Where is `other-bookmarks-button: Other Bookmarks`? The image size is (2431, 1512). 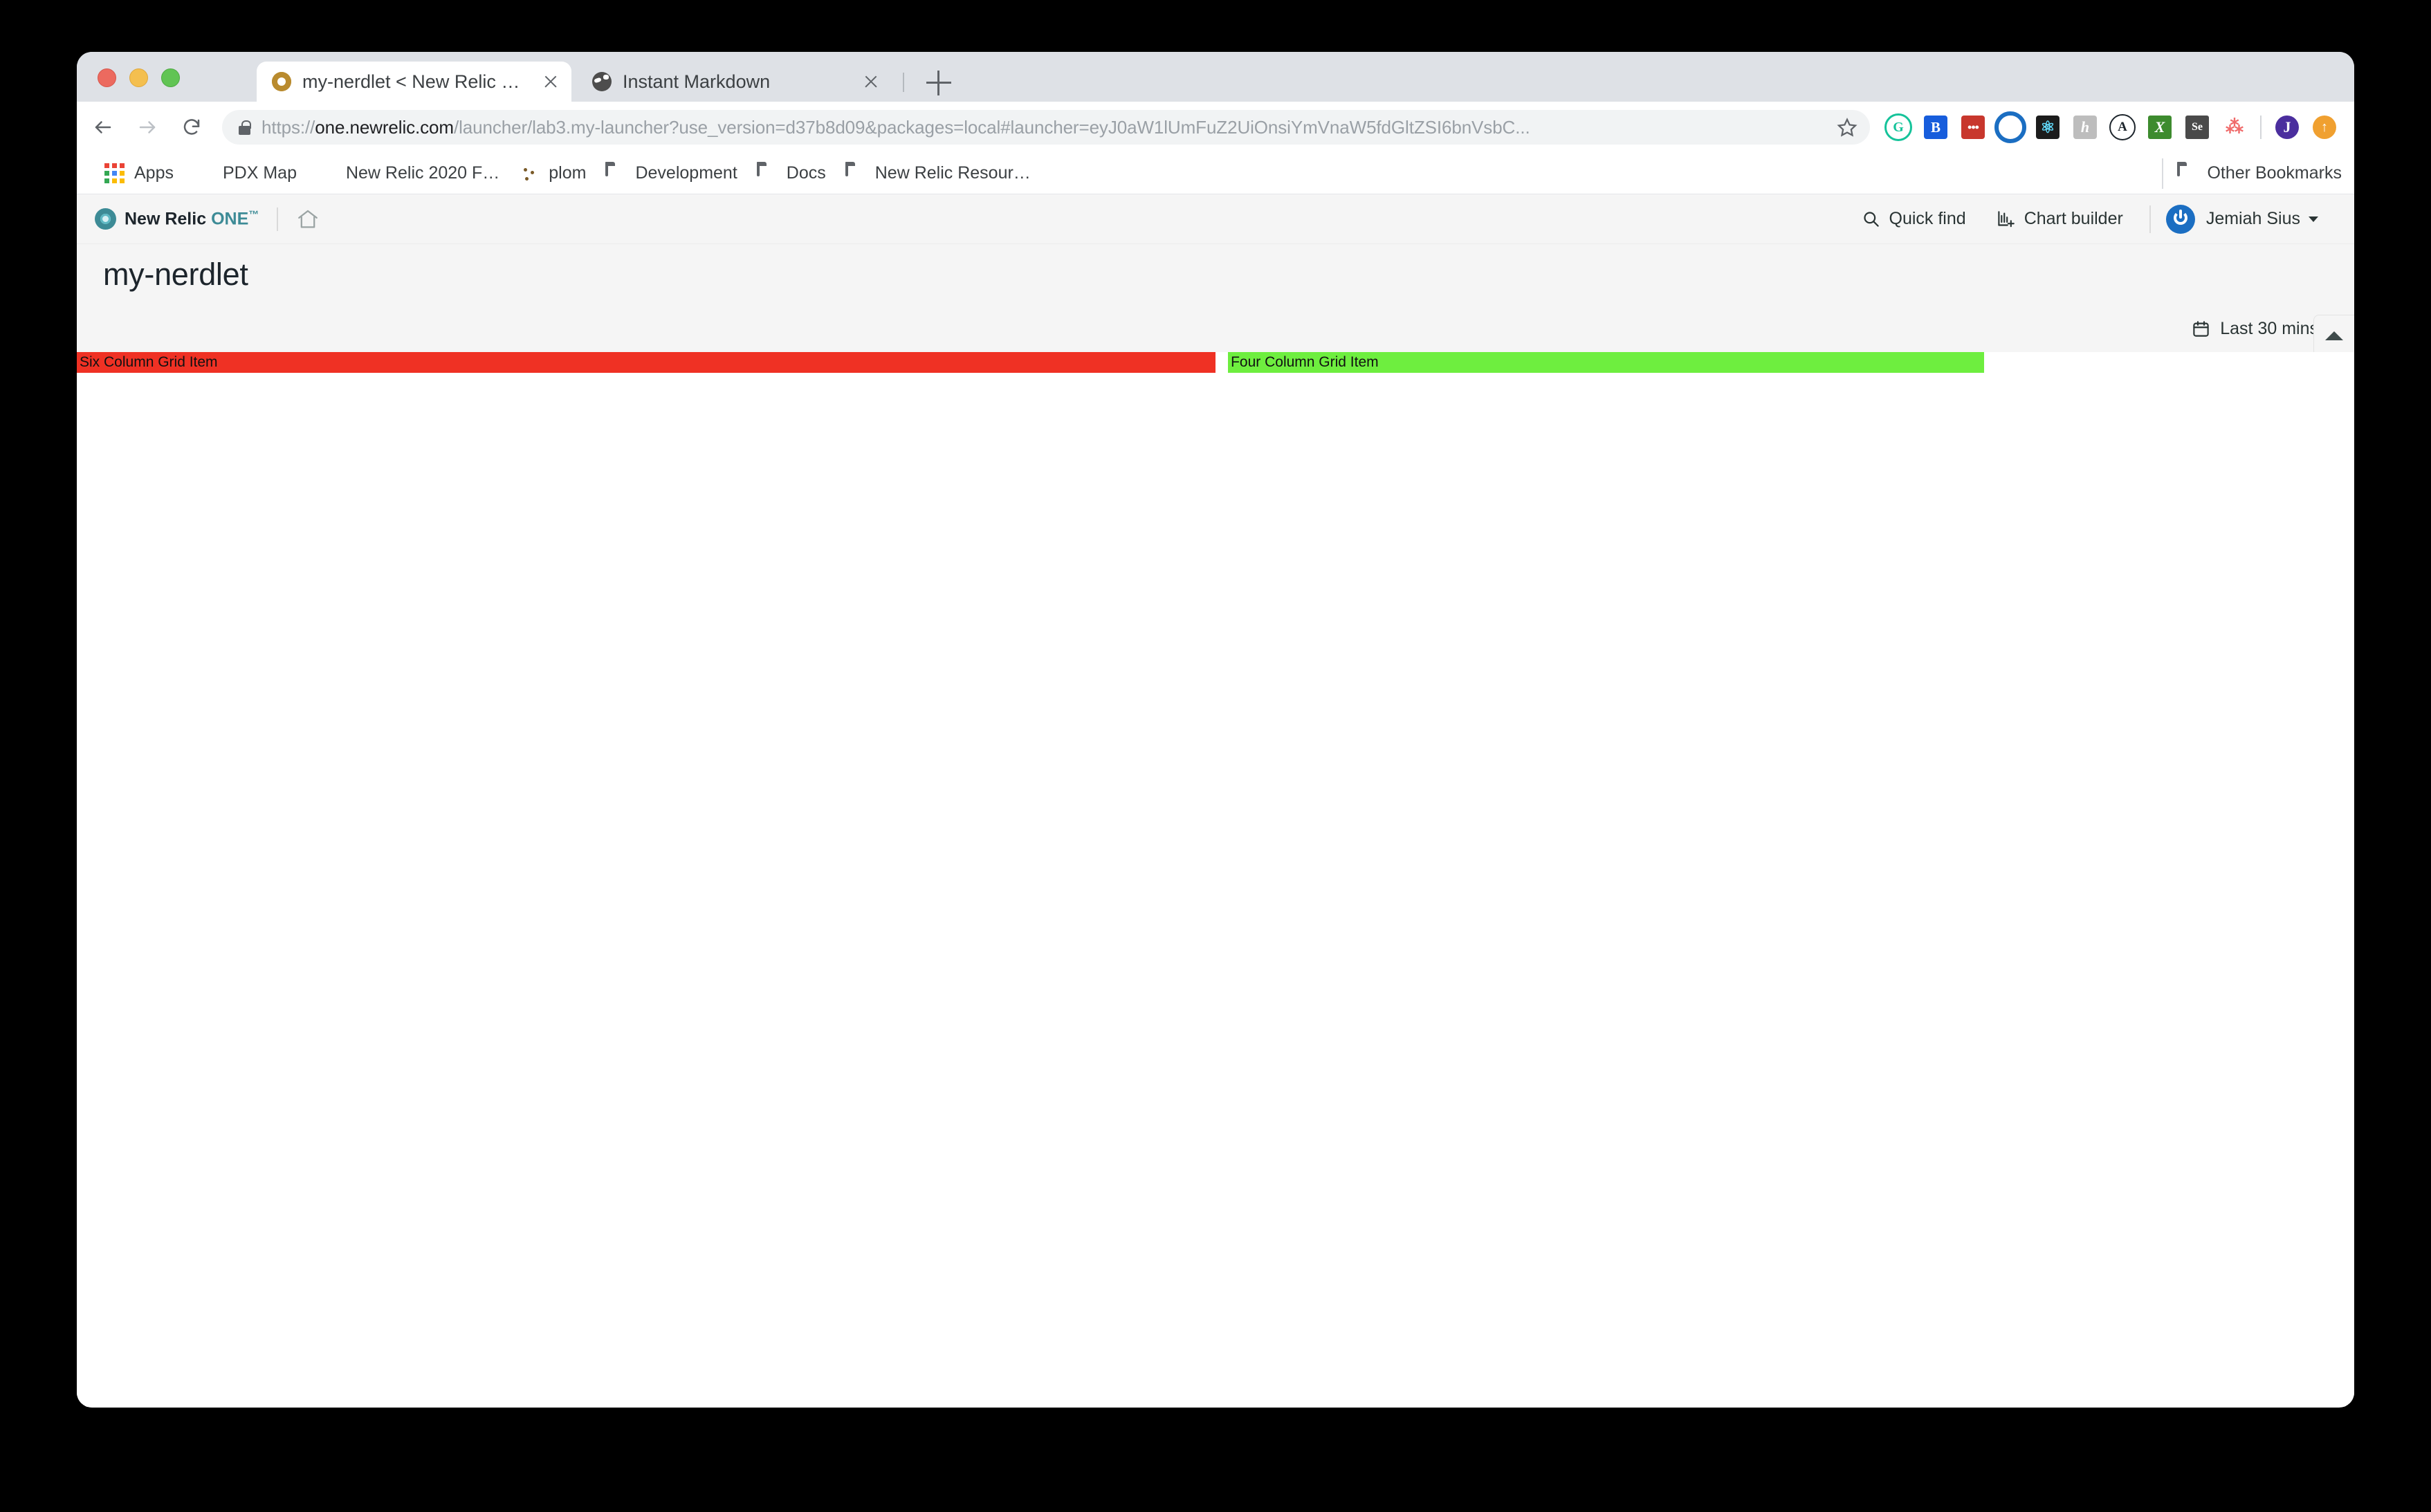 other-bookmarks-button: Other Bookmarks is located at coordinates (2252, 173).